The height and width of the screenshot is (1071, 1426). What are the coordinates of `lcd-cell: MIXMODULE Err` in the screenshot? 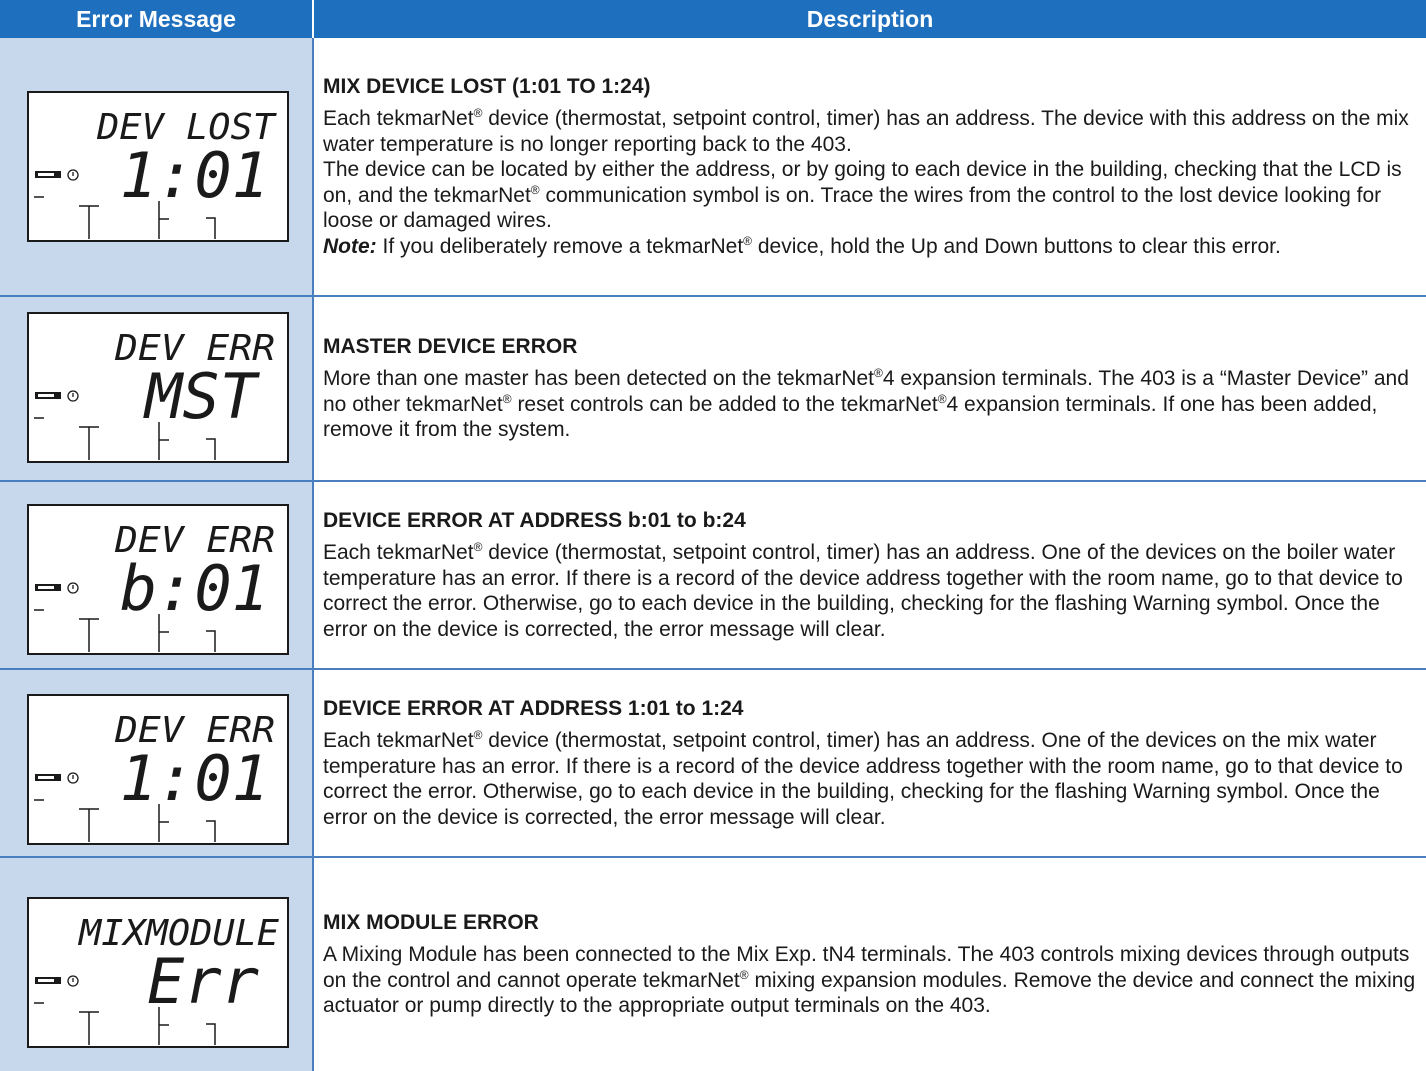 It's located at (157, 964).